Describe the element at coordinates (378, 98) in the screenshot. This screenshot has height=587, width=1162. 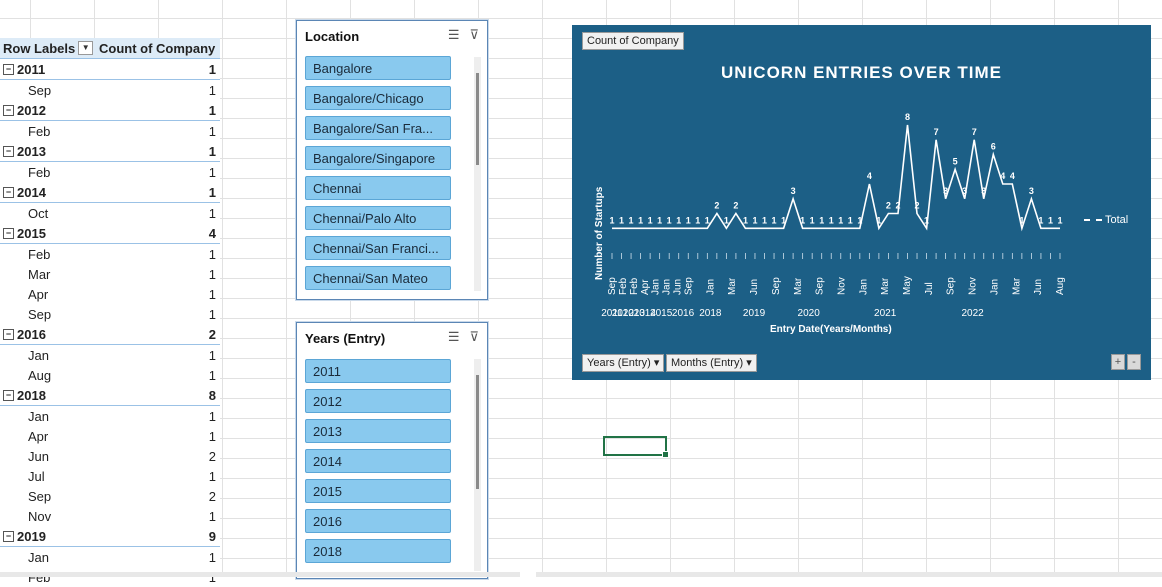
I see `slicer-item: Bangalore/Chicago` at that location.